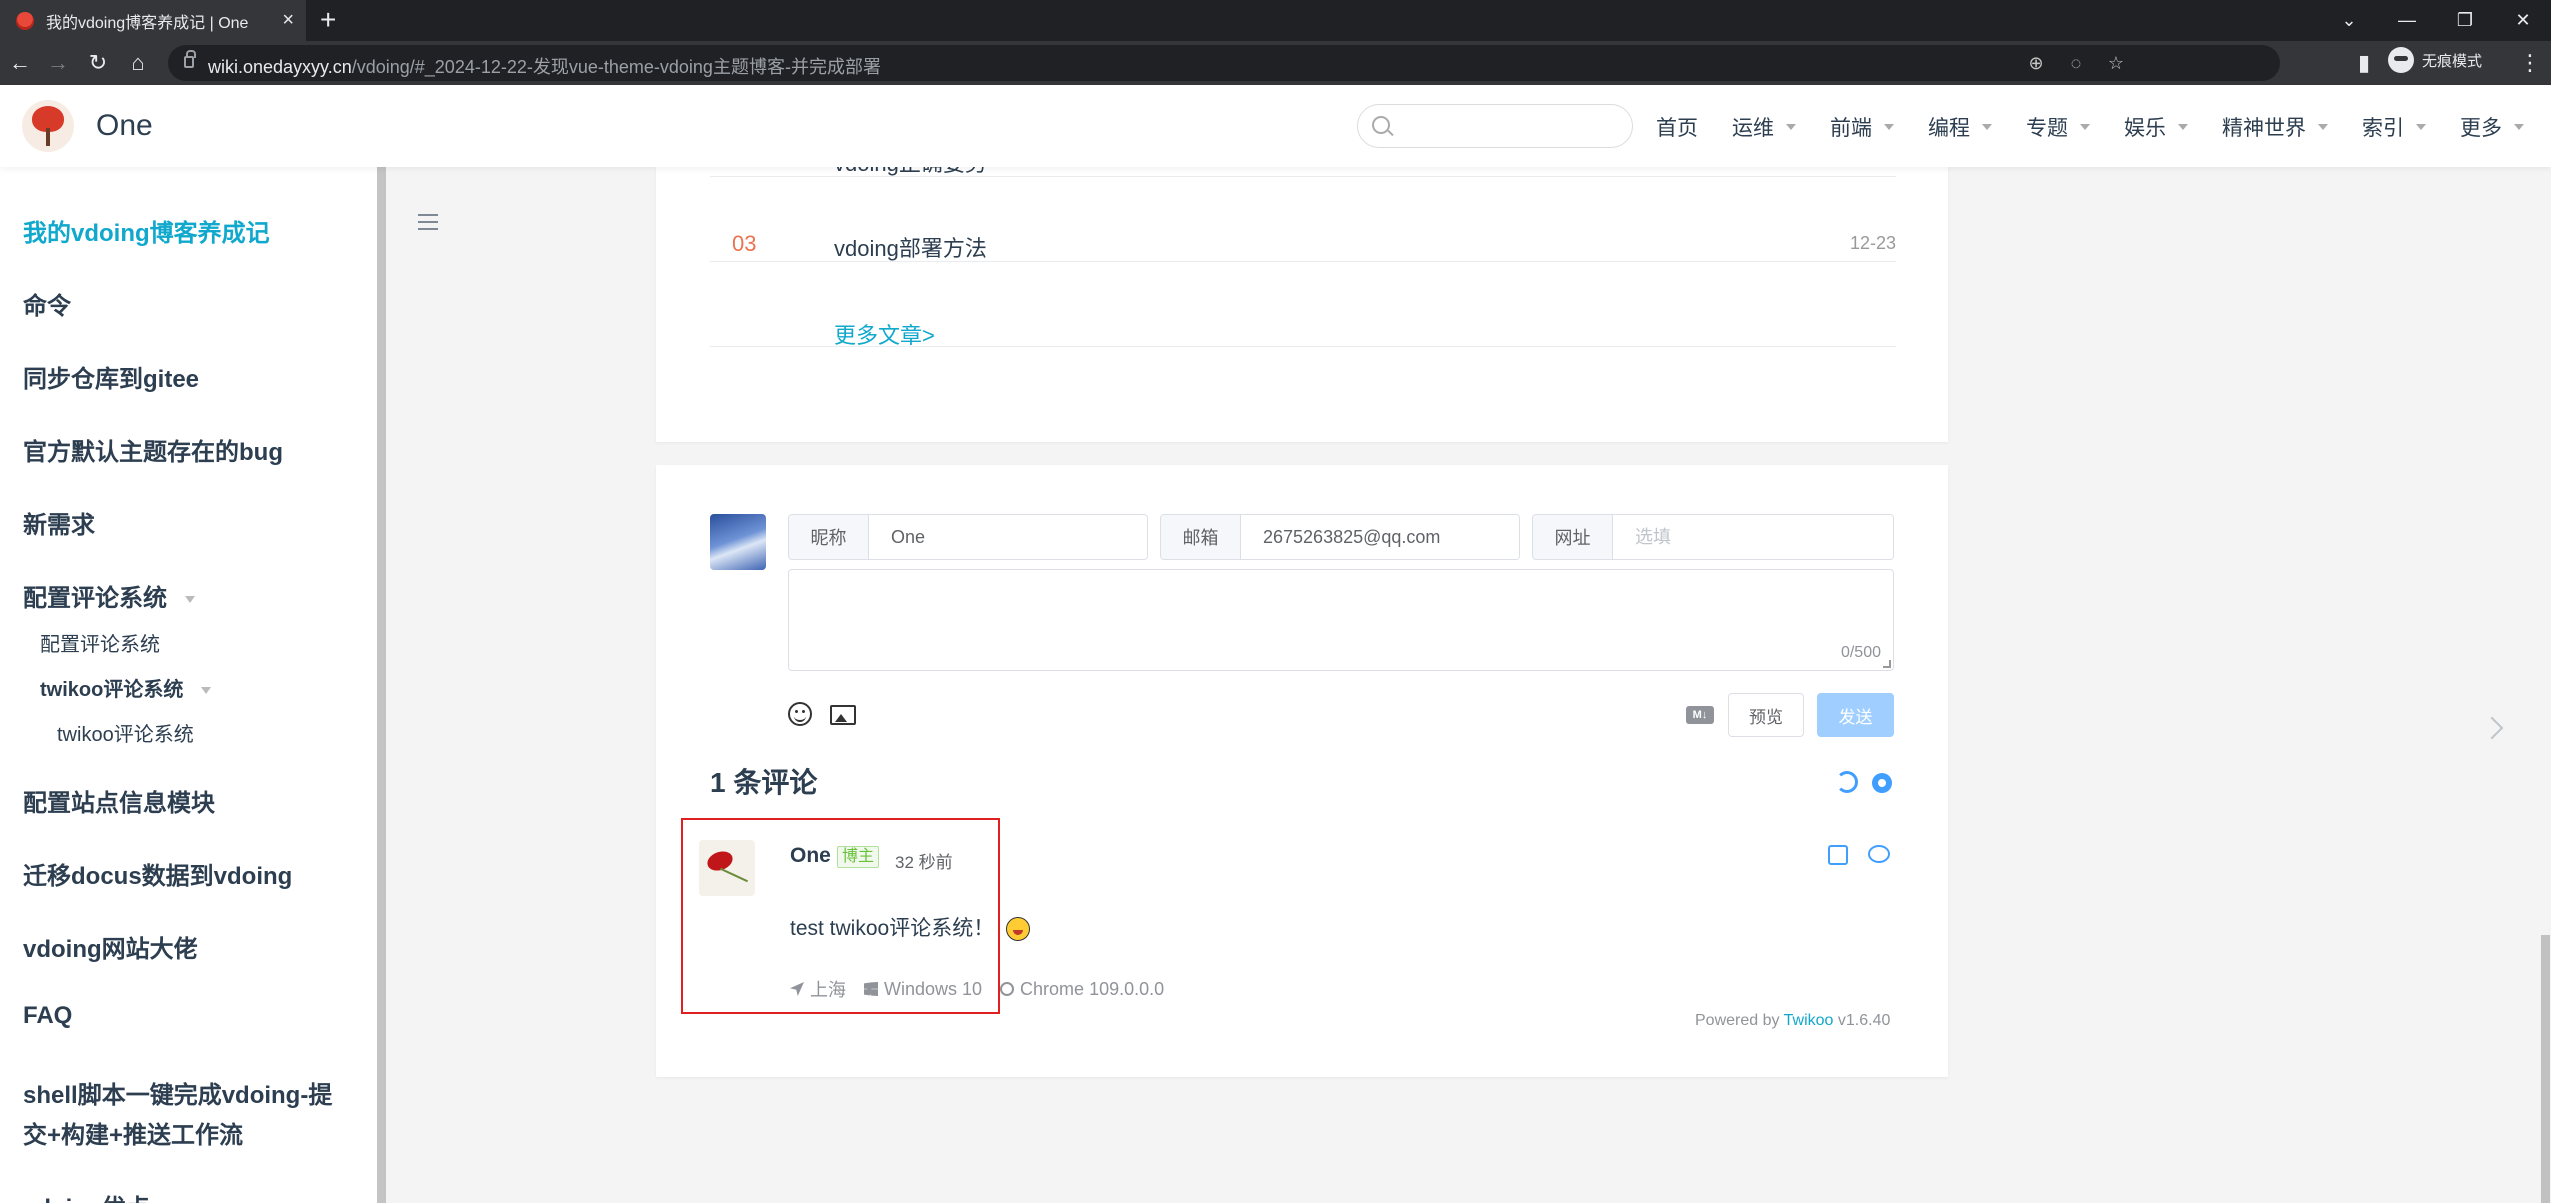 Image resolution: width=2551 pixels, height=1203 pixels. I want to click on sidebar-item-migrate: 迁移docus数据到vdoing, so click(157, 873).